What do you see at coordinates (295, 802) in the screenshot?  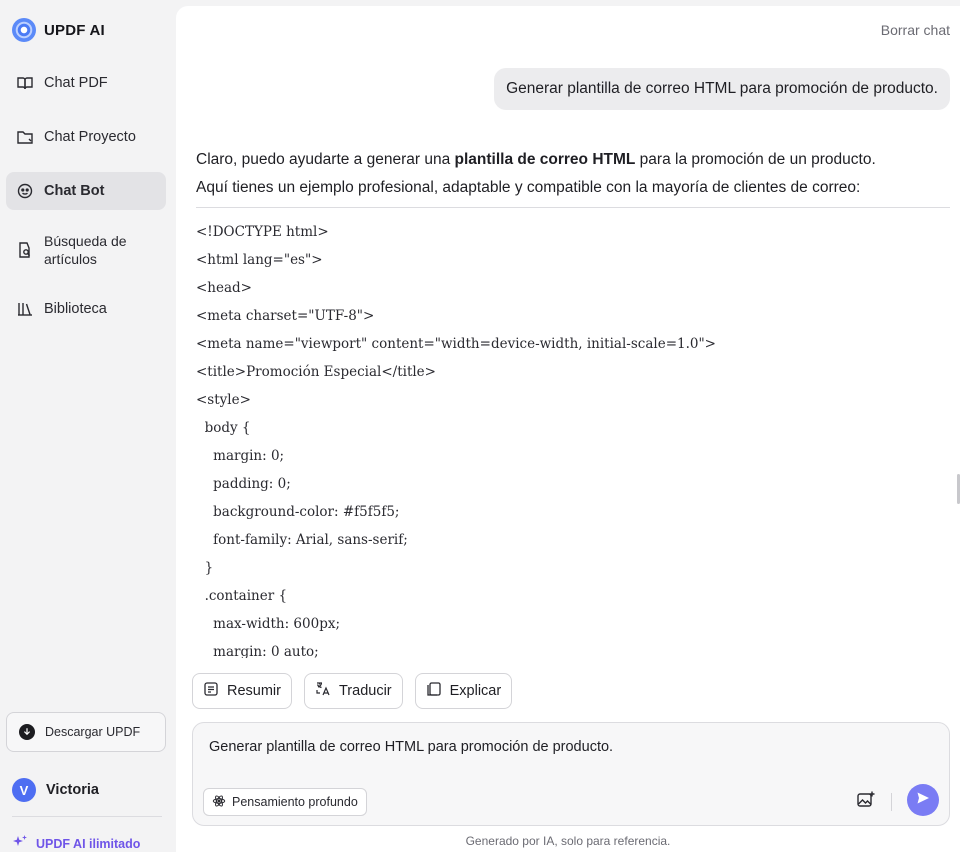 I see `deep-thinking-label: Pensamiento profundo` at bounding box center [295, 802].